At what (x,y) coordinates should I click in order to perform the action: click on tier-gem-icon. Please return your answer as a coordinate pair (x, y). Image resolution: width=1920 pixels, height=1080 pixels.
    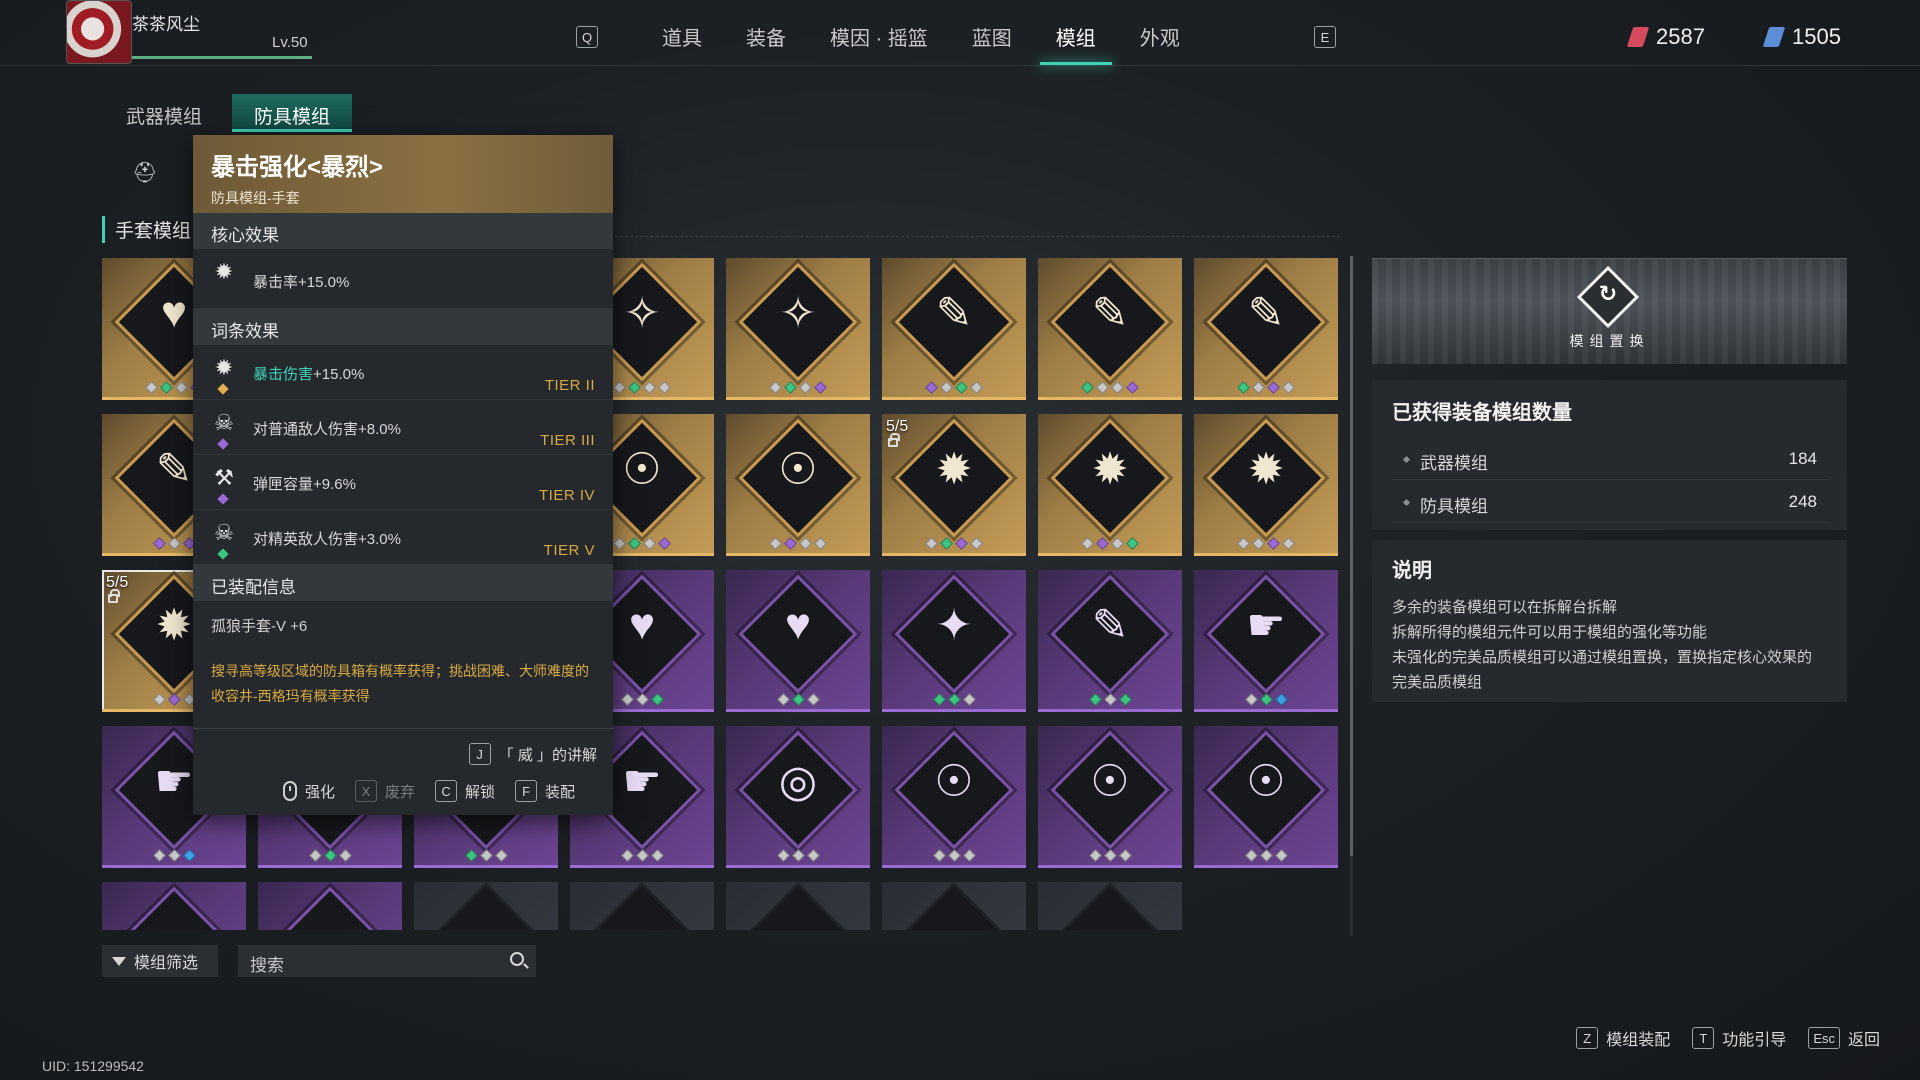
    Looking at the image, I should click on (223, 444).